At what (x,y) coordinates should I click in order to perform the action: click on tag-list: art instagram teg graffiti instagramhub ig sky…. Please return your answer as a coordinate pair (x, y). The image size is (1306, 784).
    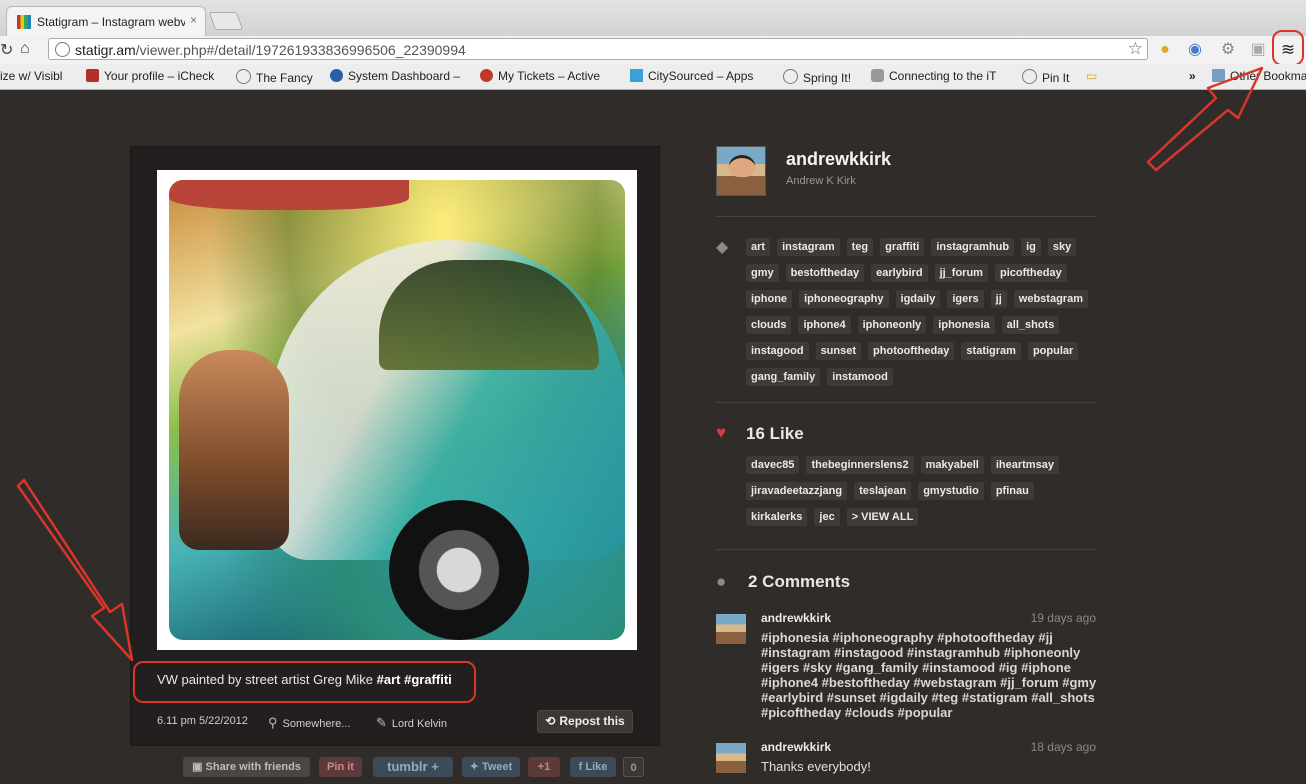
    Looking at the image, I should click on (921, 315).